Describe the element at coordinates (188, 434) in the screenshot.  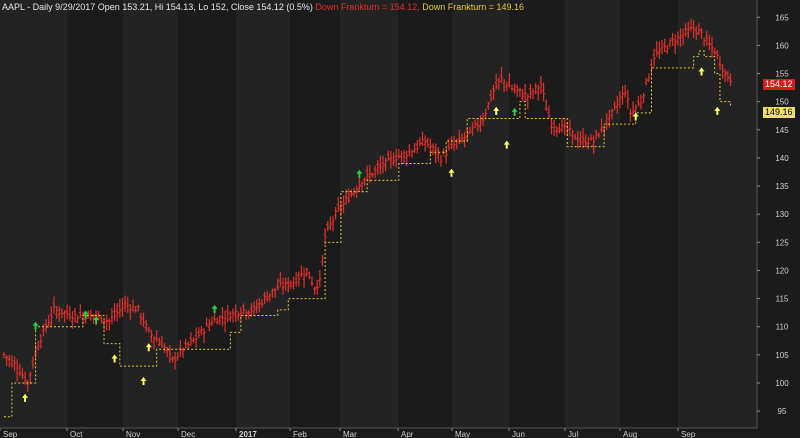
I see `x-tick-label: Dec` at that location.